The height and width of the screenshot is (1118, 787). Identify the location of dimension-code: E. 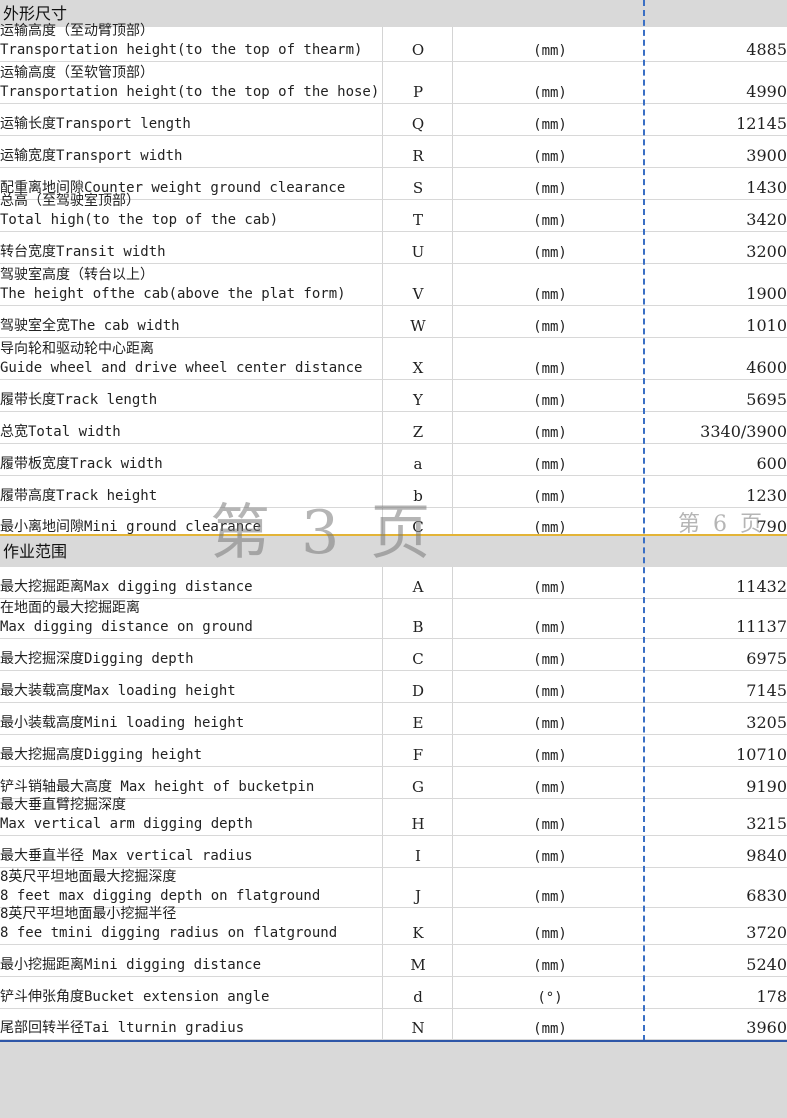
(418, 723).